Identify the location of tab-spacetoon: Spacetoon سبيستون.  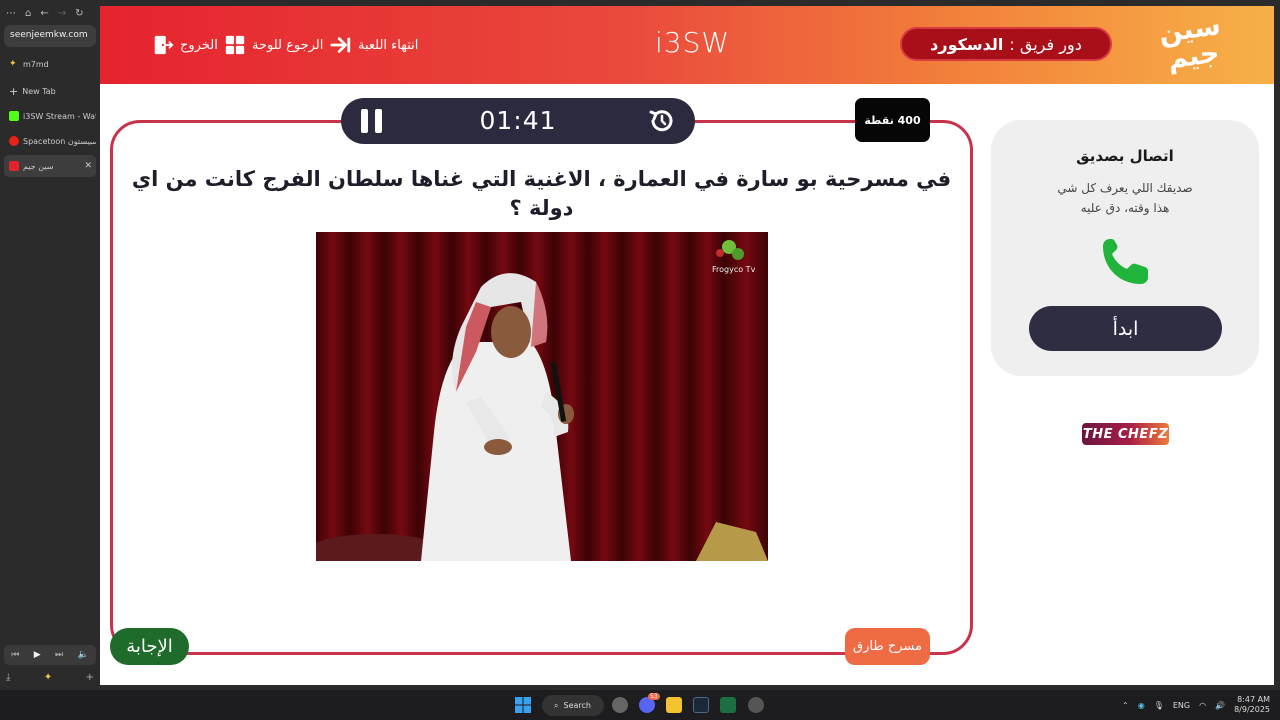
(50, 141).